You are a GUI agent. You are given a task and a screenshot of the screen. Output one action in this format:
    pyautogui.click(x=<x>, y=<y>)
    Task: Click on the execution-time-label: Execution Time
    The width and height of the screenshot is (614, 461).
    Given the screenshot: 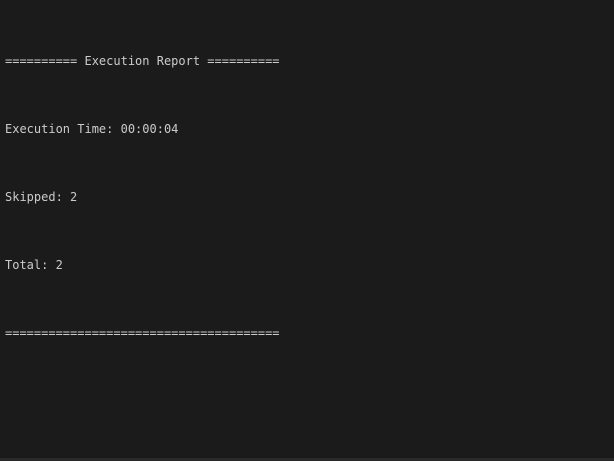 What is the action you would take?
    pyautogui.click(x=56, y=129)
    